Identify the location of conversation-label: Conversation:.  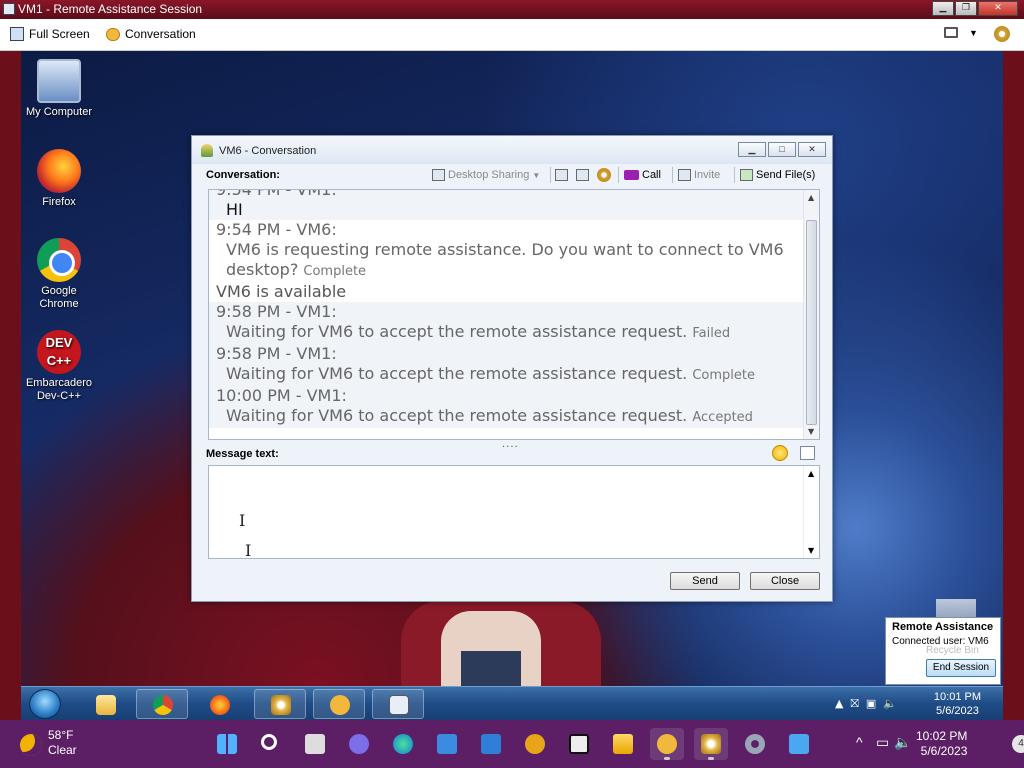
(243, 175).